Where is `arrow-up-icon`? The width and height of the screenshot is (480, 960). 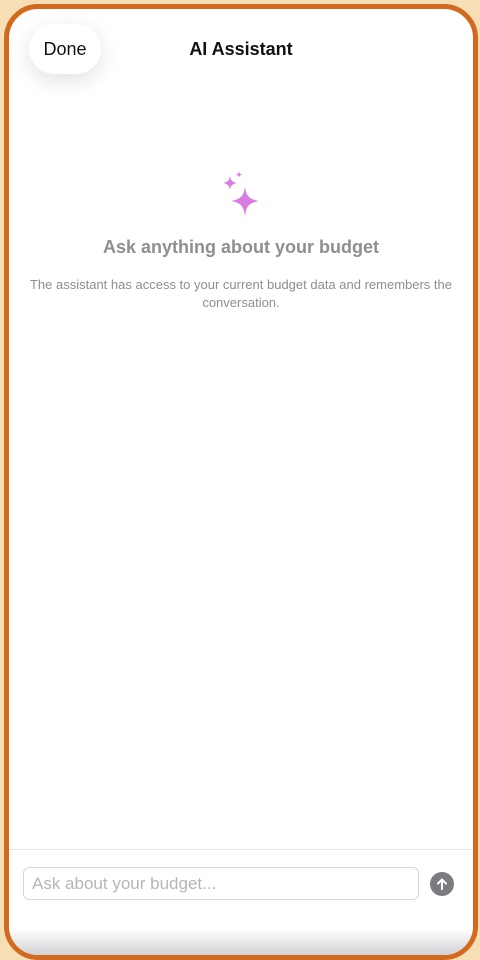
arrow-up-icon is located at coordinates (442, 884).